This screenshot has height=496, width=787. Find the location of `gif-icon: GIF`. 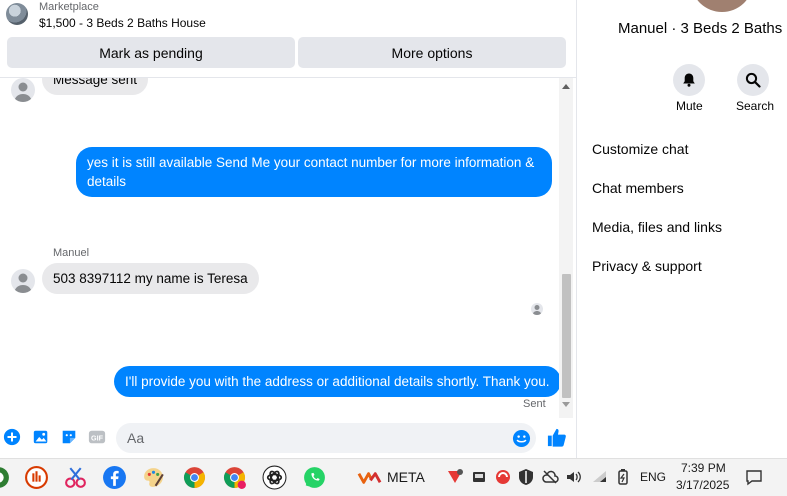

gif-icon: GIF is located at coordinates (97, 437).